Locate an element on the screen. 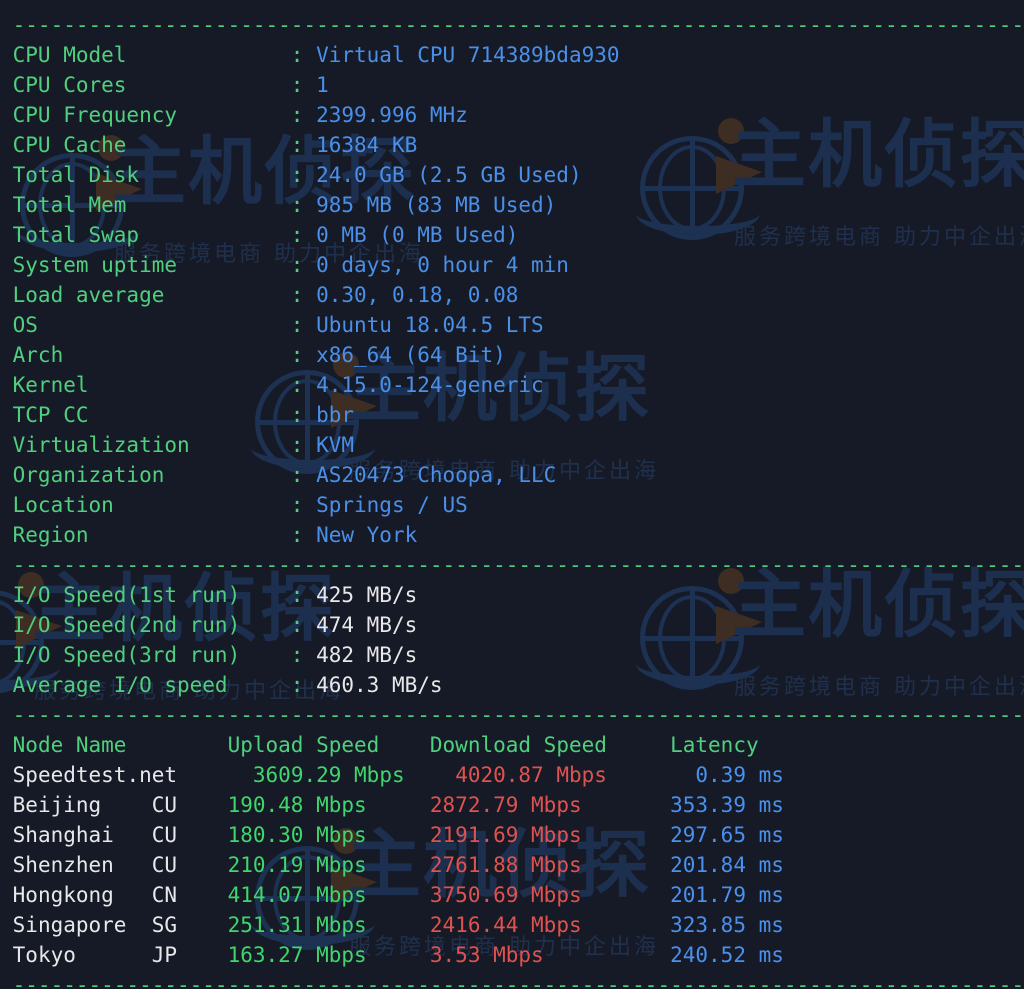 The width and height of the screenshot is (1024, 989). system-info-label: Load average is located at coordinates (145, 295).